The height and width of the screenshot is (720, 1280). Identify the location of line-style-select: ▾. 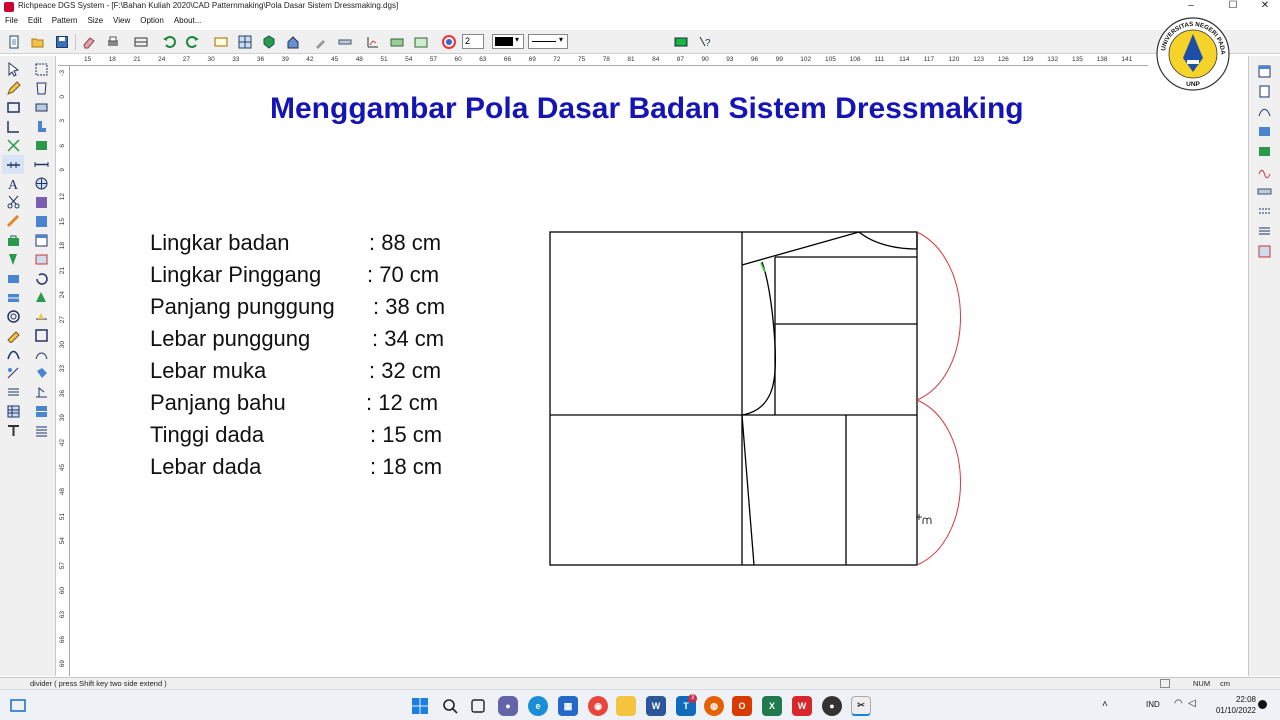
(548, 41).